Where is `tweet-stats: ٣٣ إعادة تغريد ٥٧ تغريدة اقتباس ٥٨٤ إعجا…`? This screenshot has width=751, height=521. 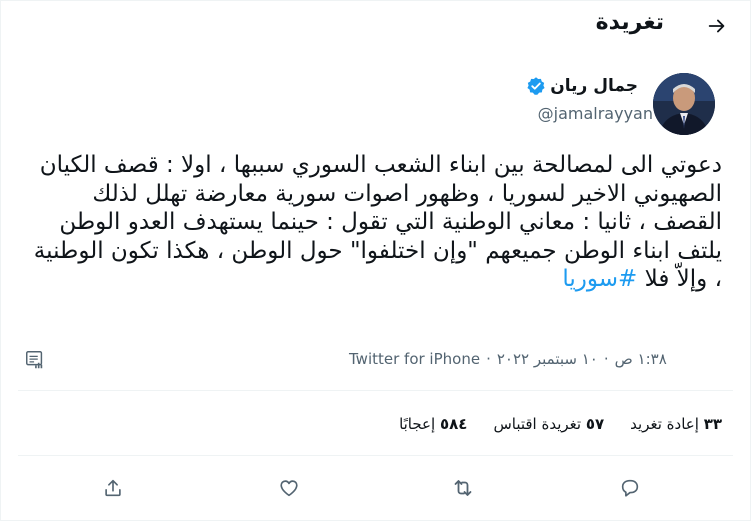
tweet-stats: ٣٣ إعادة تغريد ٥٧ تغريدة اقتباس ٥٨٤ إعجا… is located at coordinates (560, 424).